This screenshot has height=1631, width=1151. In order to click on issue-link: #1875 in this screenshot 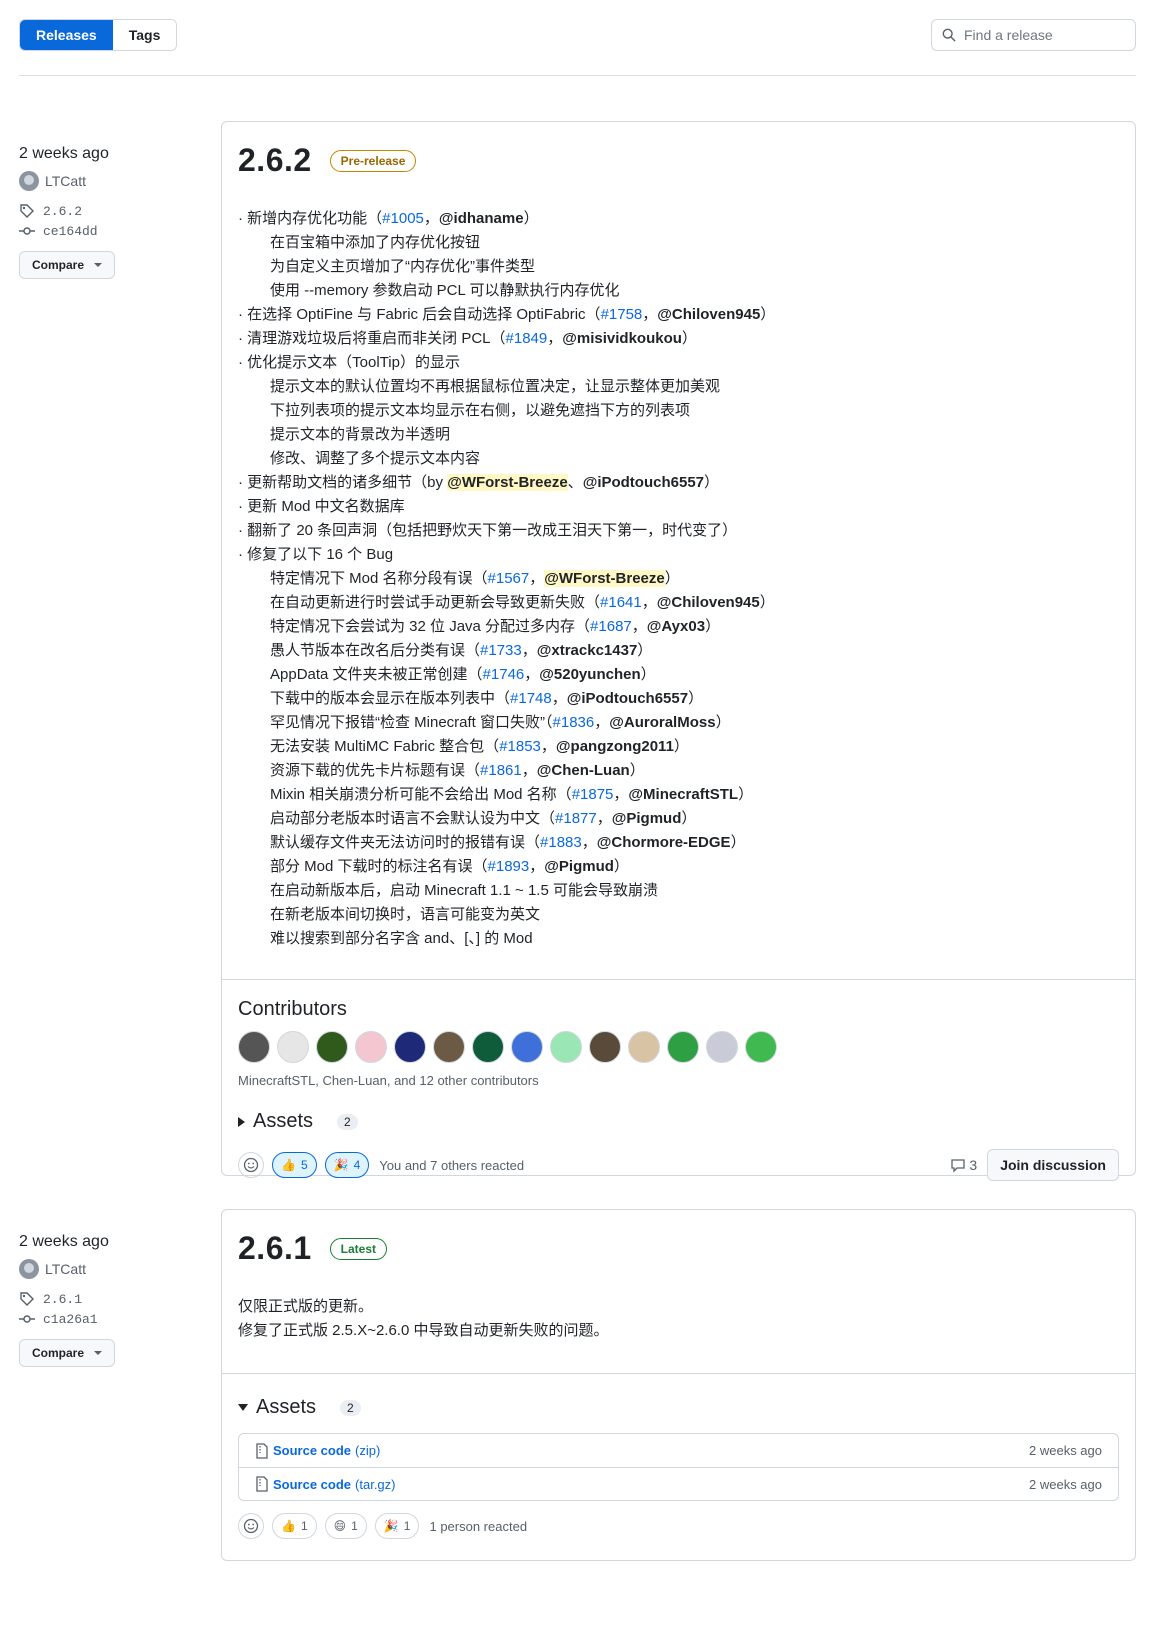, I will do `click(593, 794)`.